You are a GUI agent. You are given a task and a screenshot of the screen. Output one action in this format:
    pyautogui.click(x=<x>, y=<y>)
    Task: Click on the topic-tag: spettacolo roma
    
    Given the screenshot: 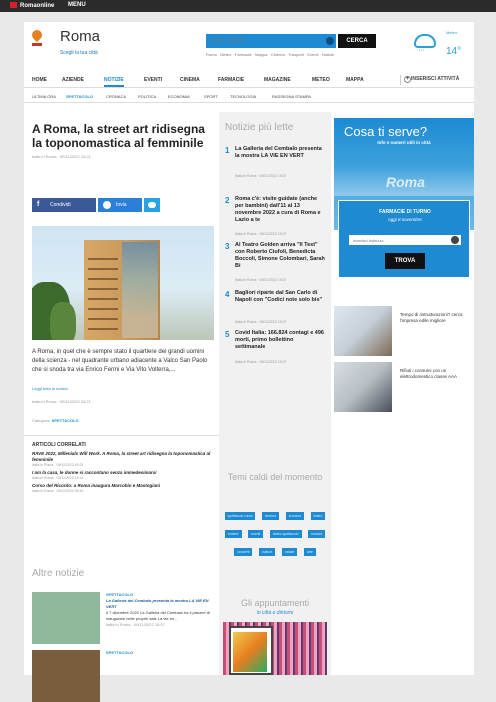 What is the action you would take?
    pyautogui.click(x=240, y=516)
    